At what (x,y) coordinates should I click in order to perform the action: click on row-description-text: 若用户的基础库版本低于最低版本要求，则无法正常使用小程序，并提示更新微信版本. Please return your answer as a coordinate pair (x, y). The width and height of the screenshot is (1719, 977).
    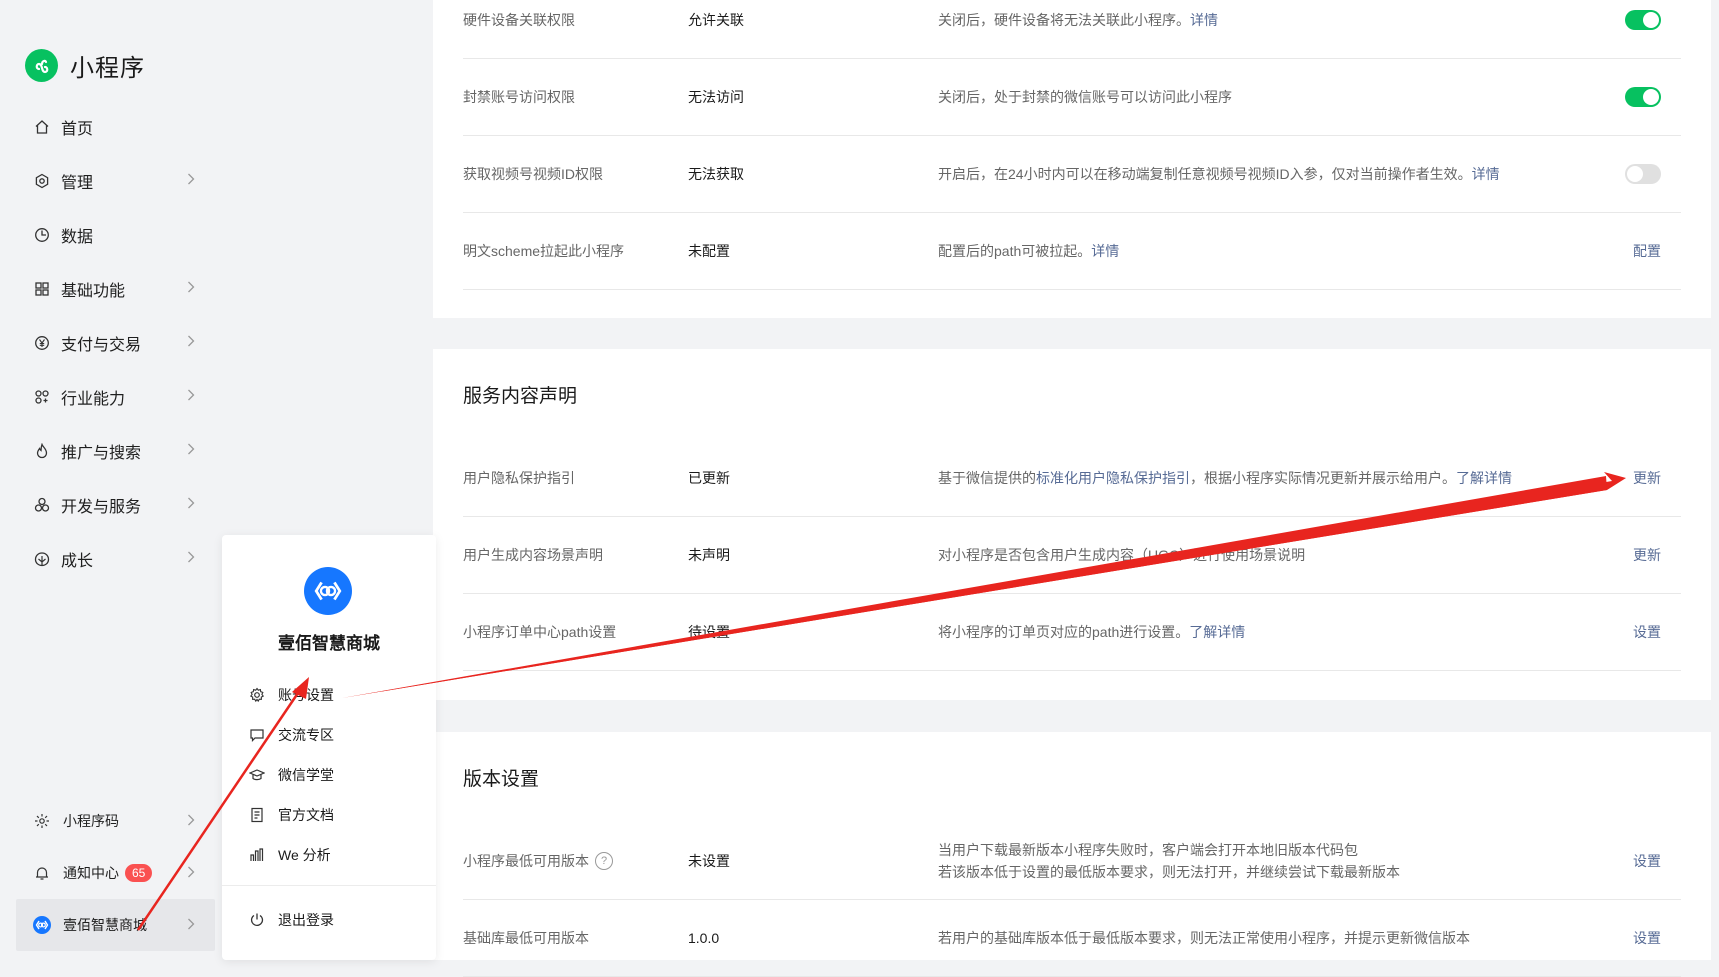
    Looking at the image, I should click on (1204, 937).